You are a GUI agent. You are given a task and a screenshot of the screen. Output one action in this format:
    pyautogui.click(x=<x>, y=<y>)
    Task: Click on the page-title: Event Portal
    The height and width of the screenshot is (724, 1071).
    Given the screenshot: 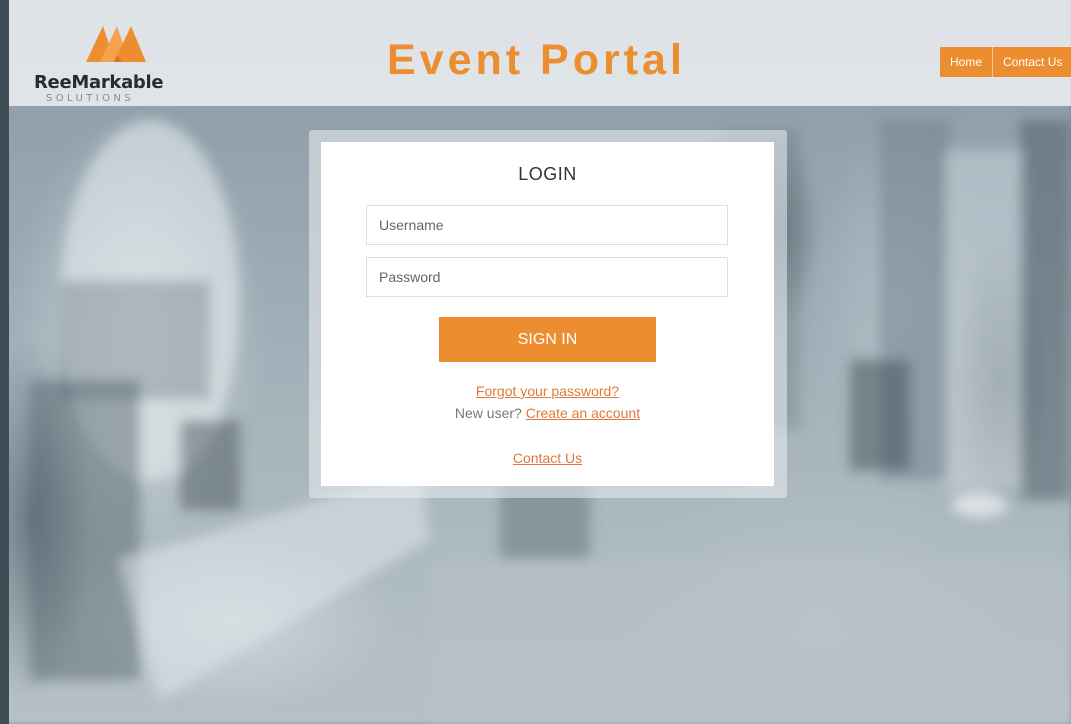 What is the action you would take?
    pyautogui.click(x=536, y=60)
    